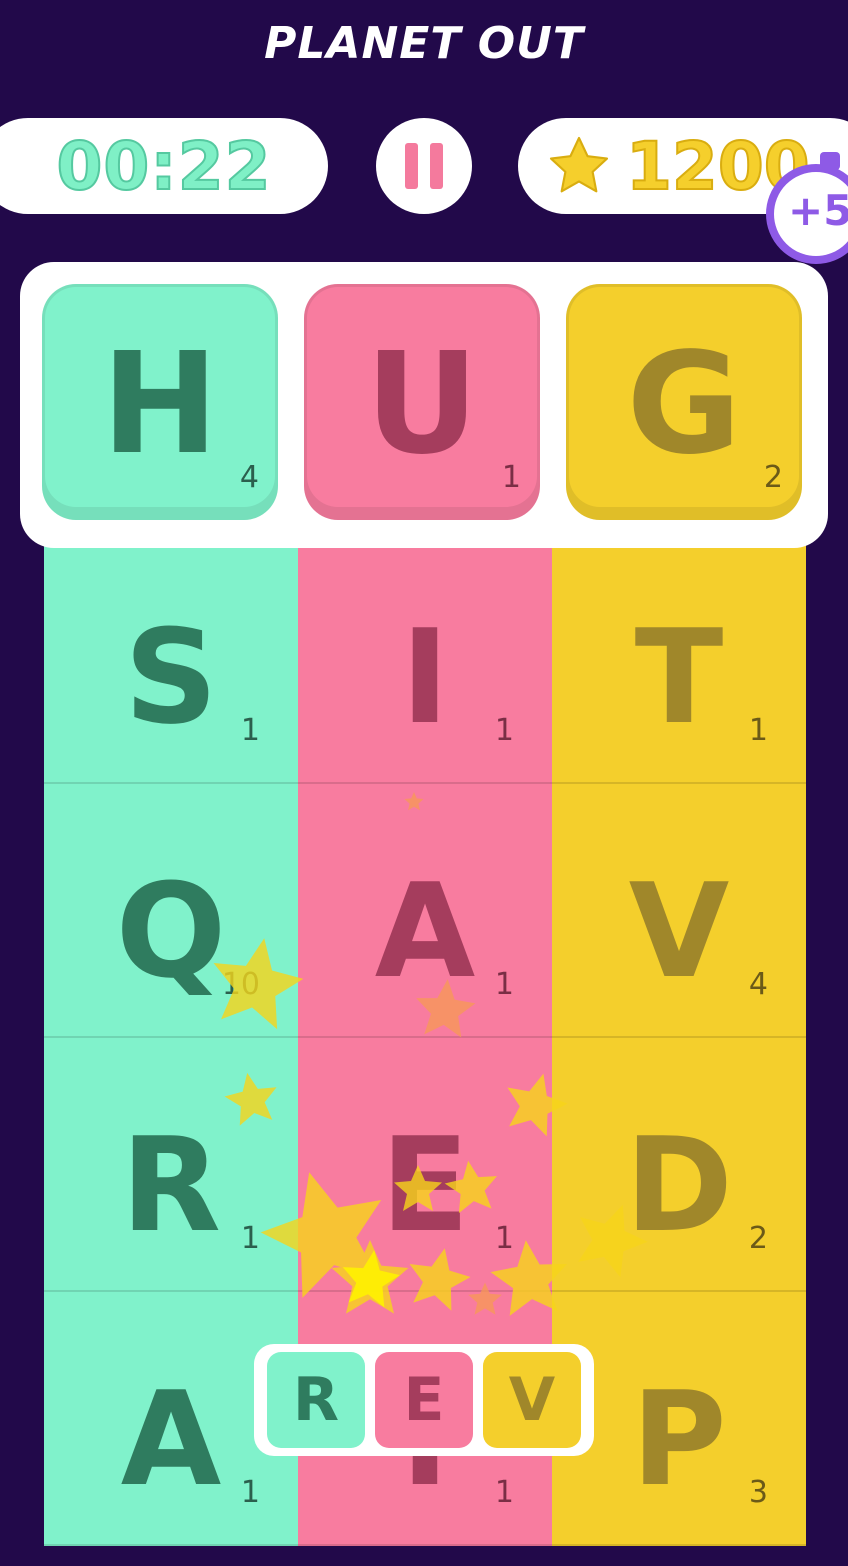  Describe the element at coordinates (424, 166) in the screenshot. I see `pause-button` at that location.